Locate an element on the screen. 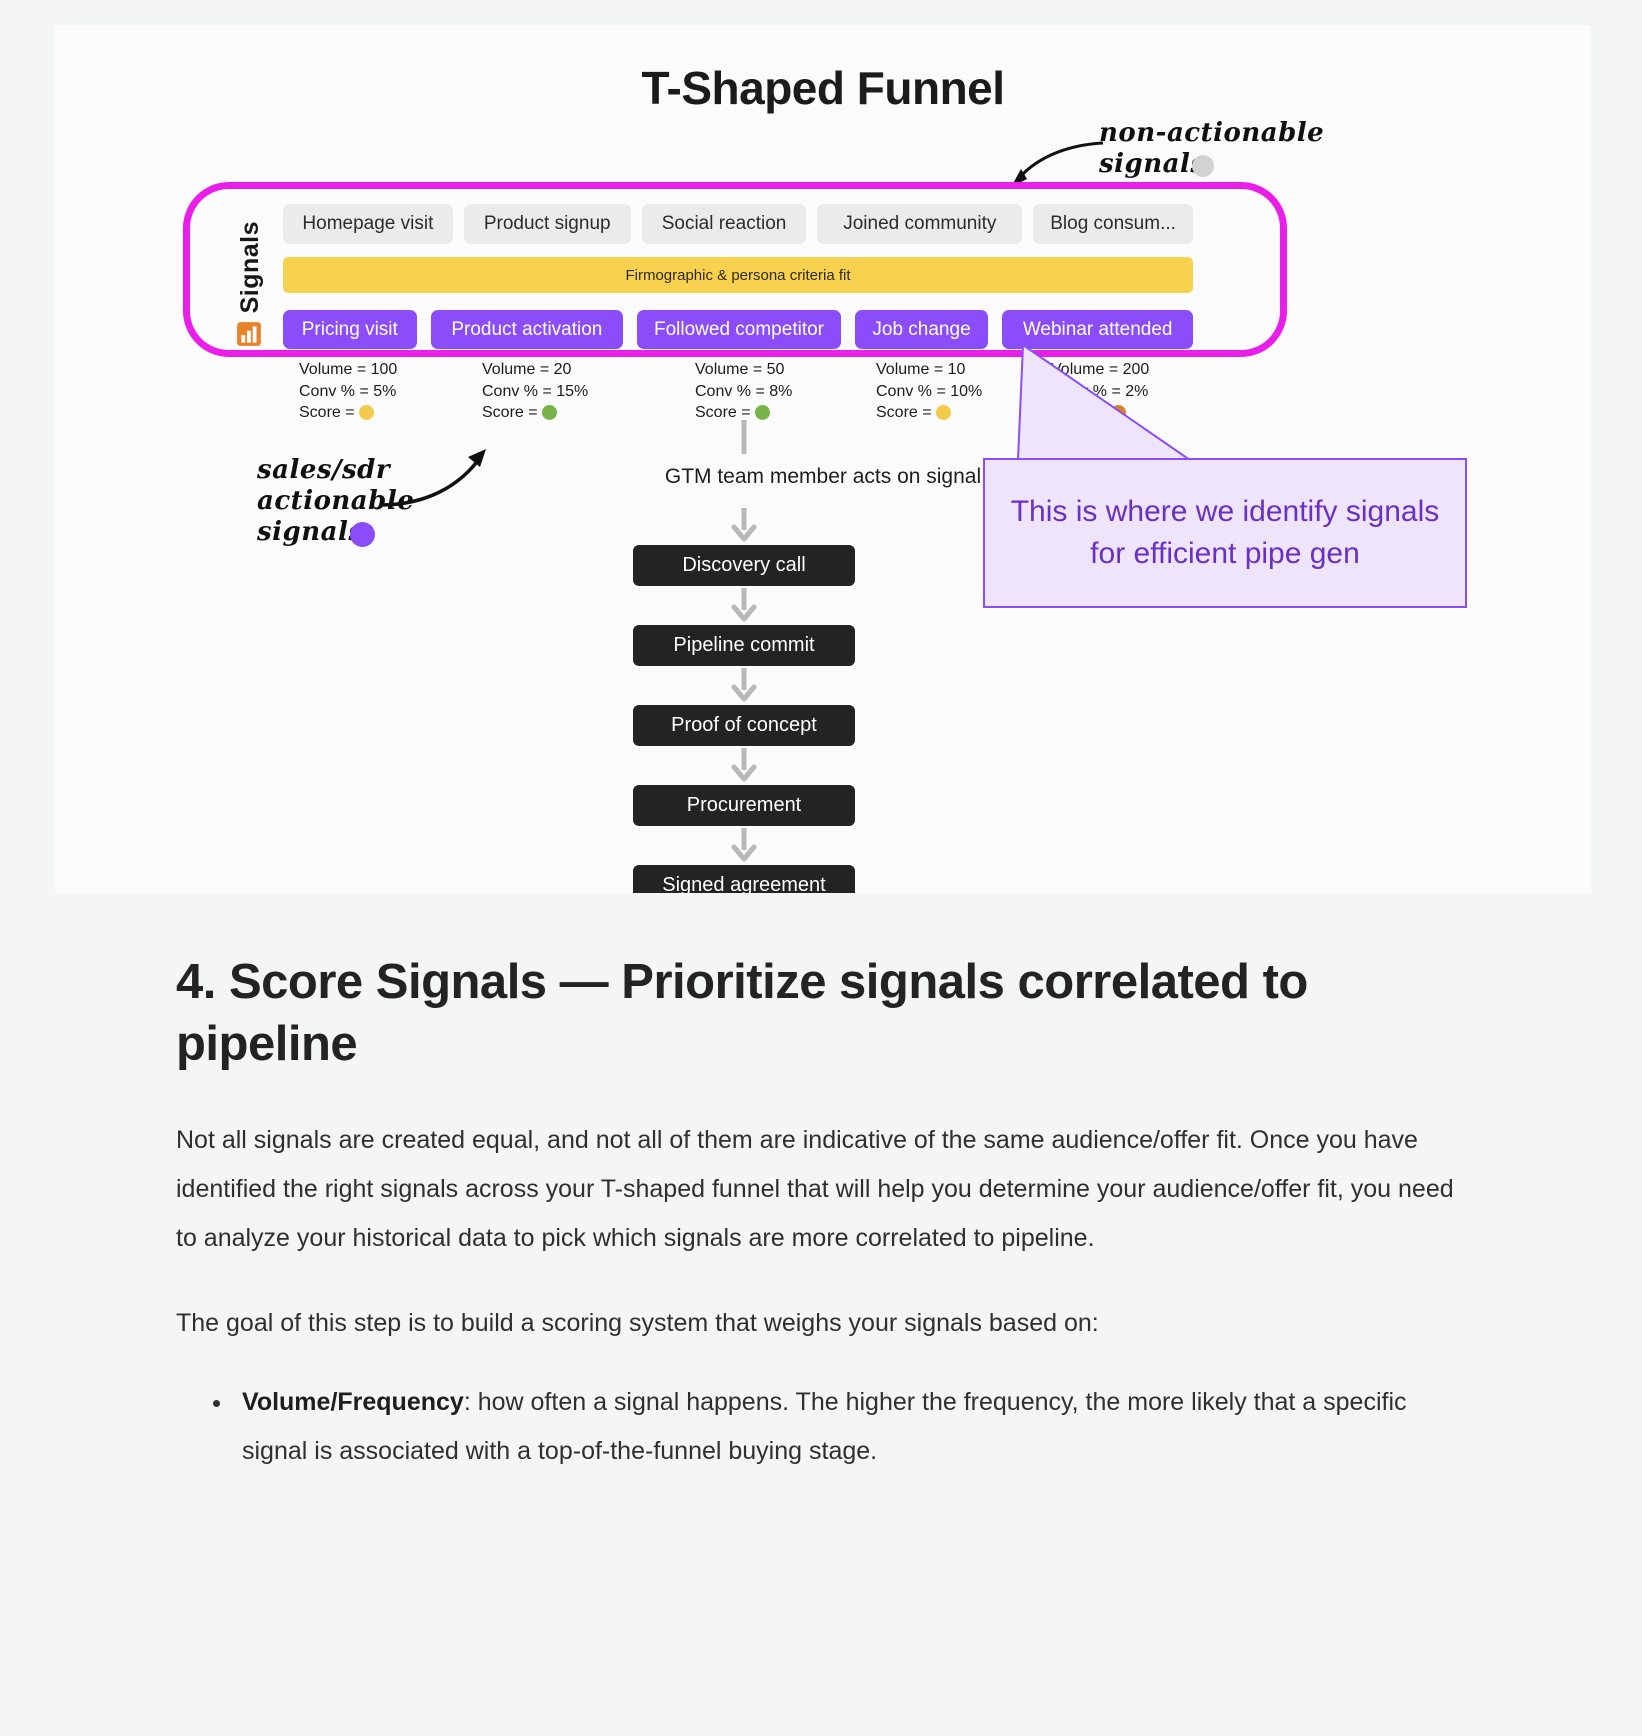 Image resolution: width=1642 pixels, height=1736 pixels. signal-chip-product-signup: Product signup is located at coordinates (547, 224).